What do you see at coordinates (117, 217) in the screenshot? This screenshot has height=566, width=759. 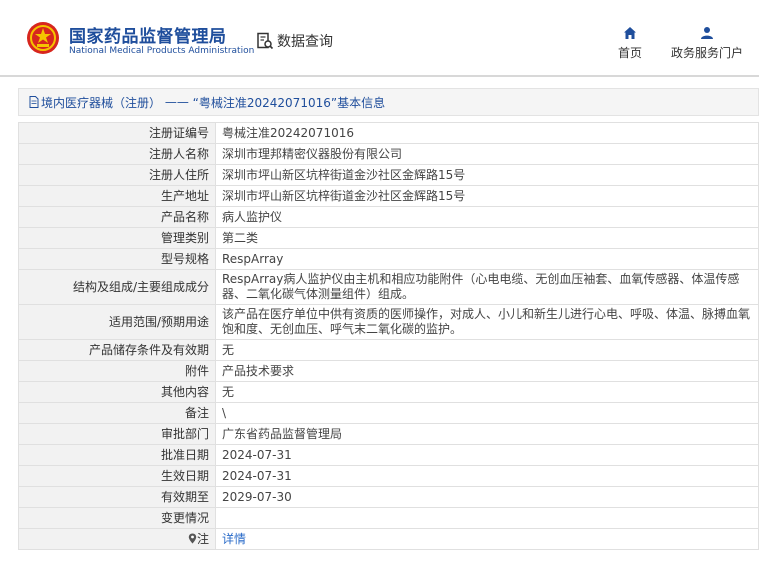 I see `row-key: 产品名称` at bounding box center [117, 217].